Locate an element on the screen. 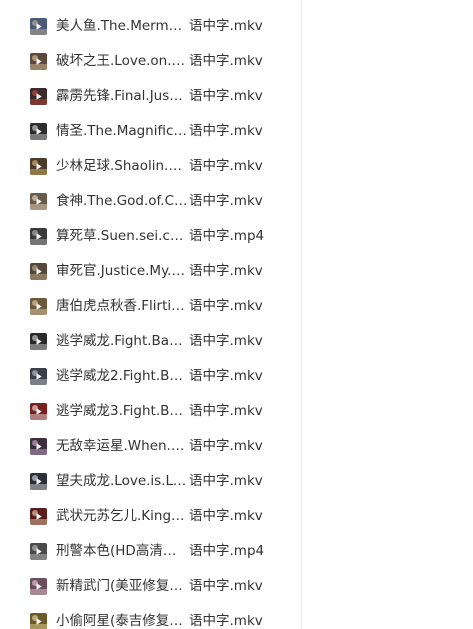 The image size is (473, 629). file-list-item: 武状元苏乞儿.King.o... 语中字.mkv is located at coordinates (152, 516).